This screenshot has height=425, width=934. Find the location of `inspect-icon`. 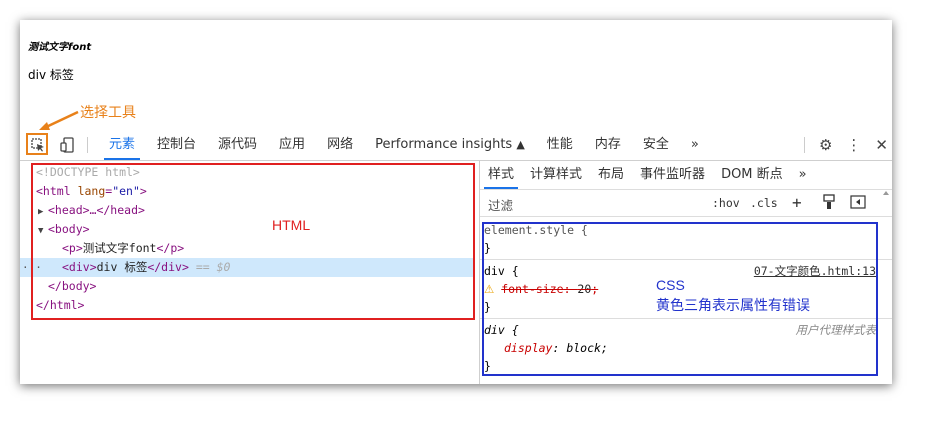

inspect-icon is located at coordinates (38, 145).